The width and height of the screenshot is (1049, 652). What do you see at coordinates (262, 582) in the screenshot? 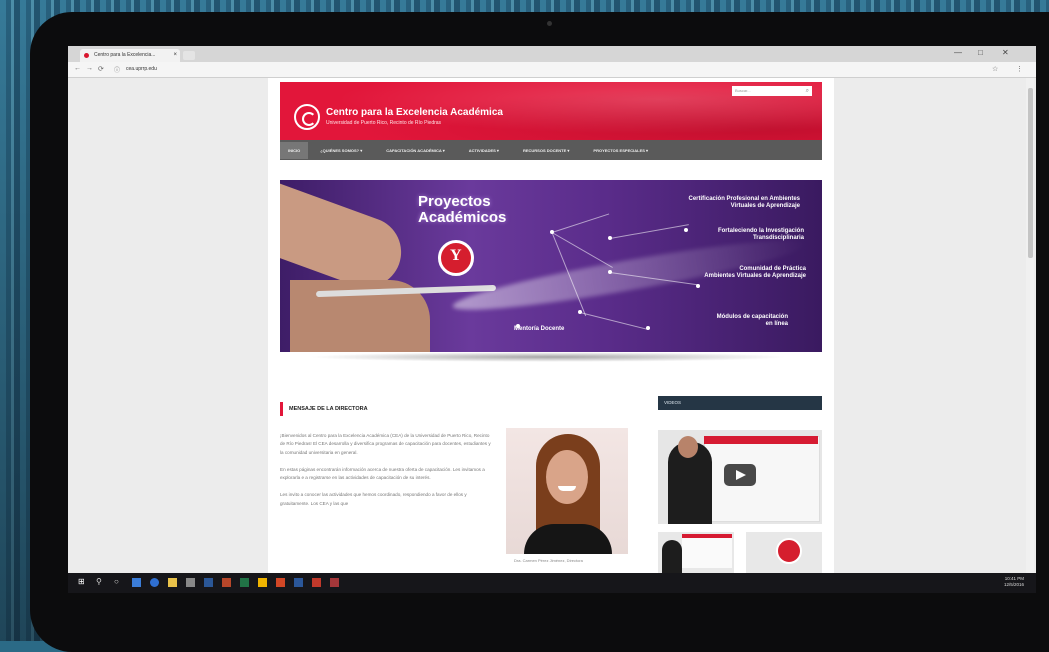
I see `chrome-icon` at bounding box center [262, 582].